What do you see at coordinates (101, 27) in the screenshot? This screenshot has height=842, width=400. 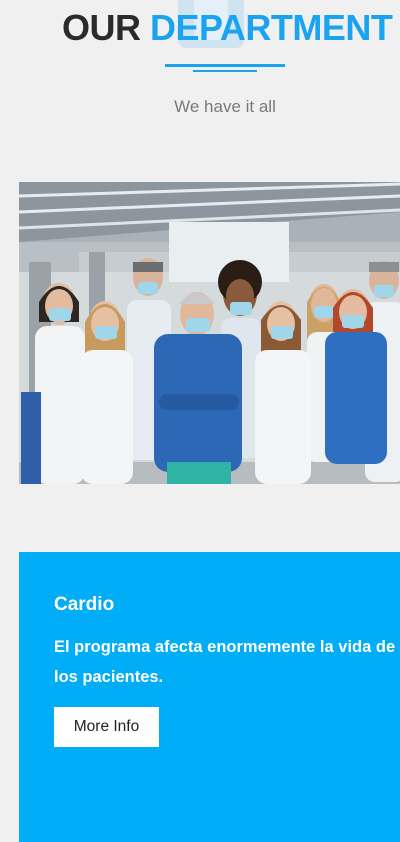 I see `title-word-our: OUR` at bounding box center [101, 27].